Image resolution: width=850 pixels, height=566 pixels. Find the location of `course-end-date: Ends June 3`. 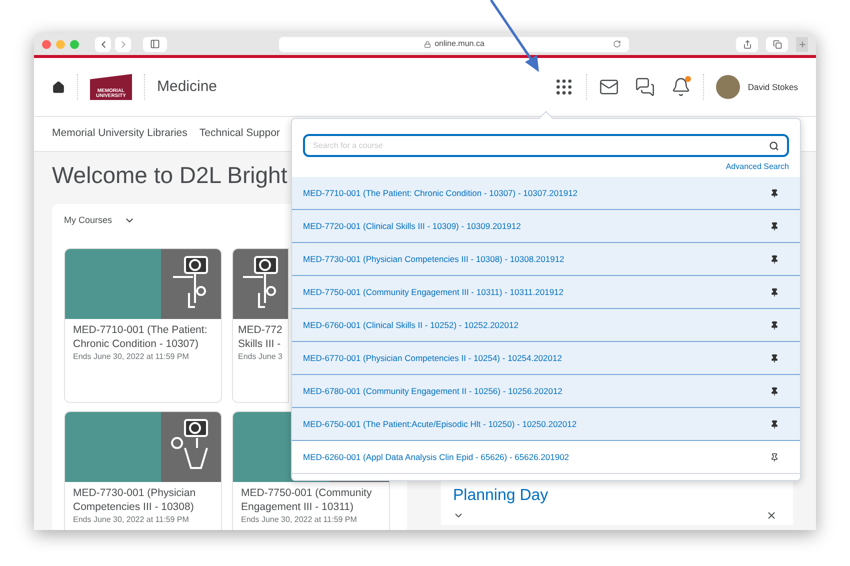

course-end-date: Ends June 3 is located at coordinates (260, 356).